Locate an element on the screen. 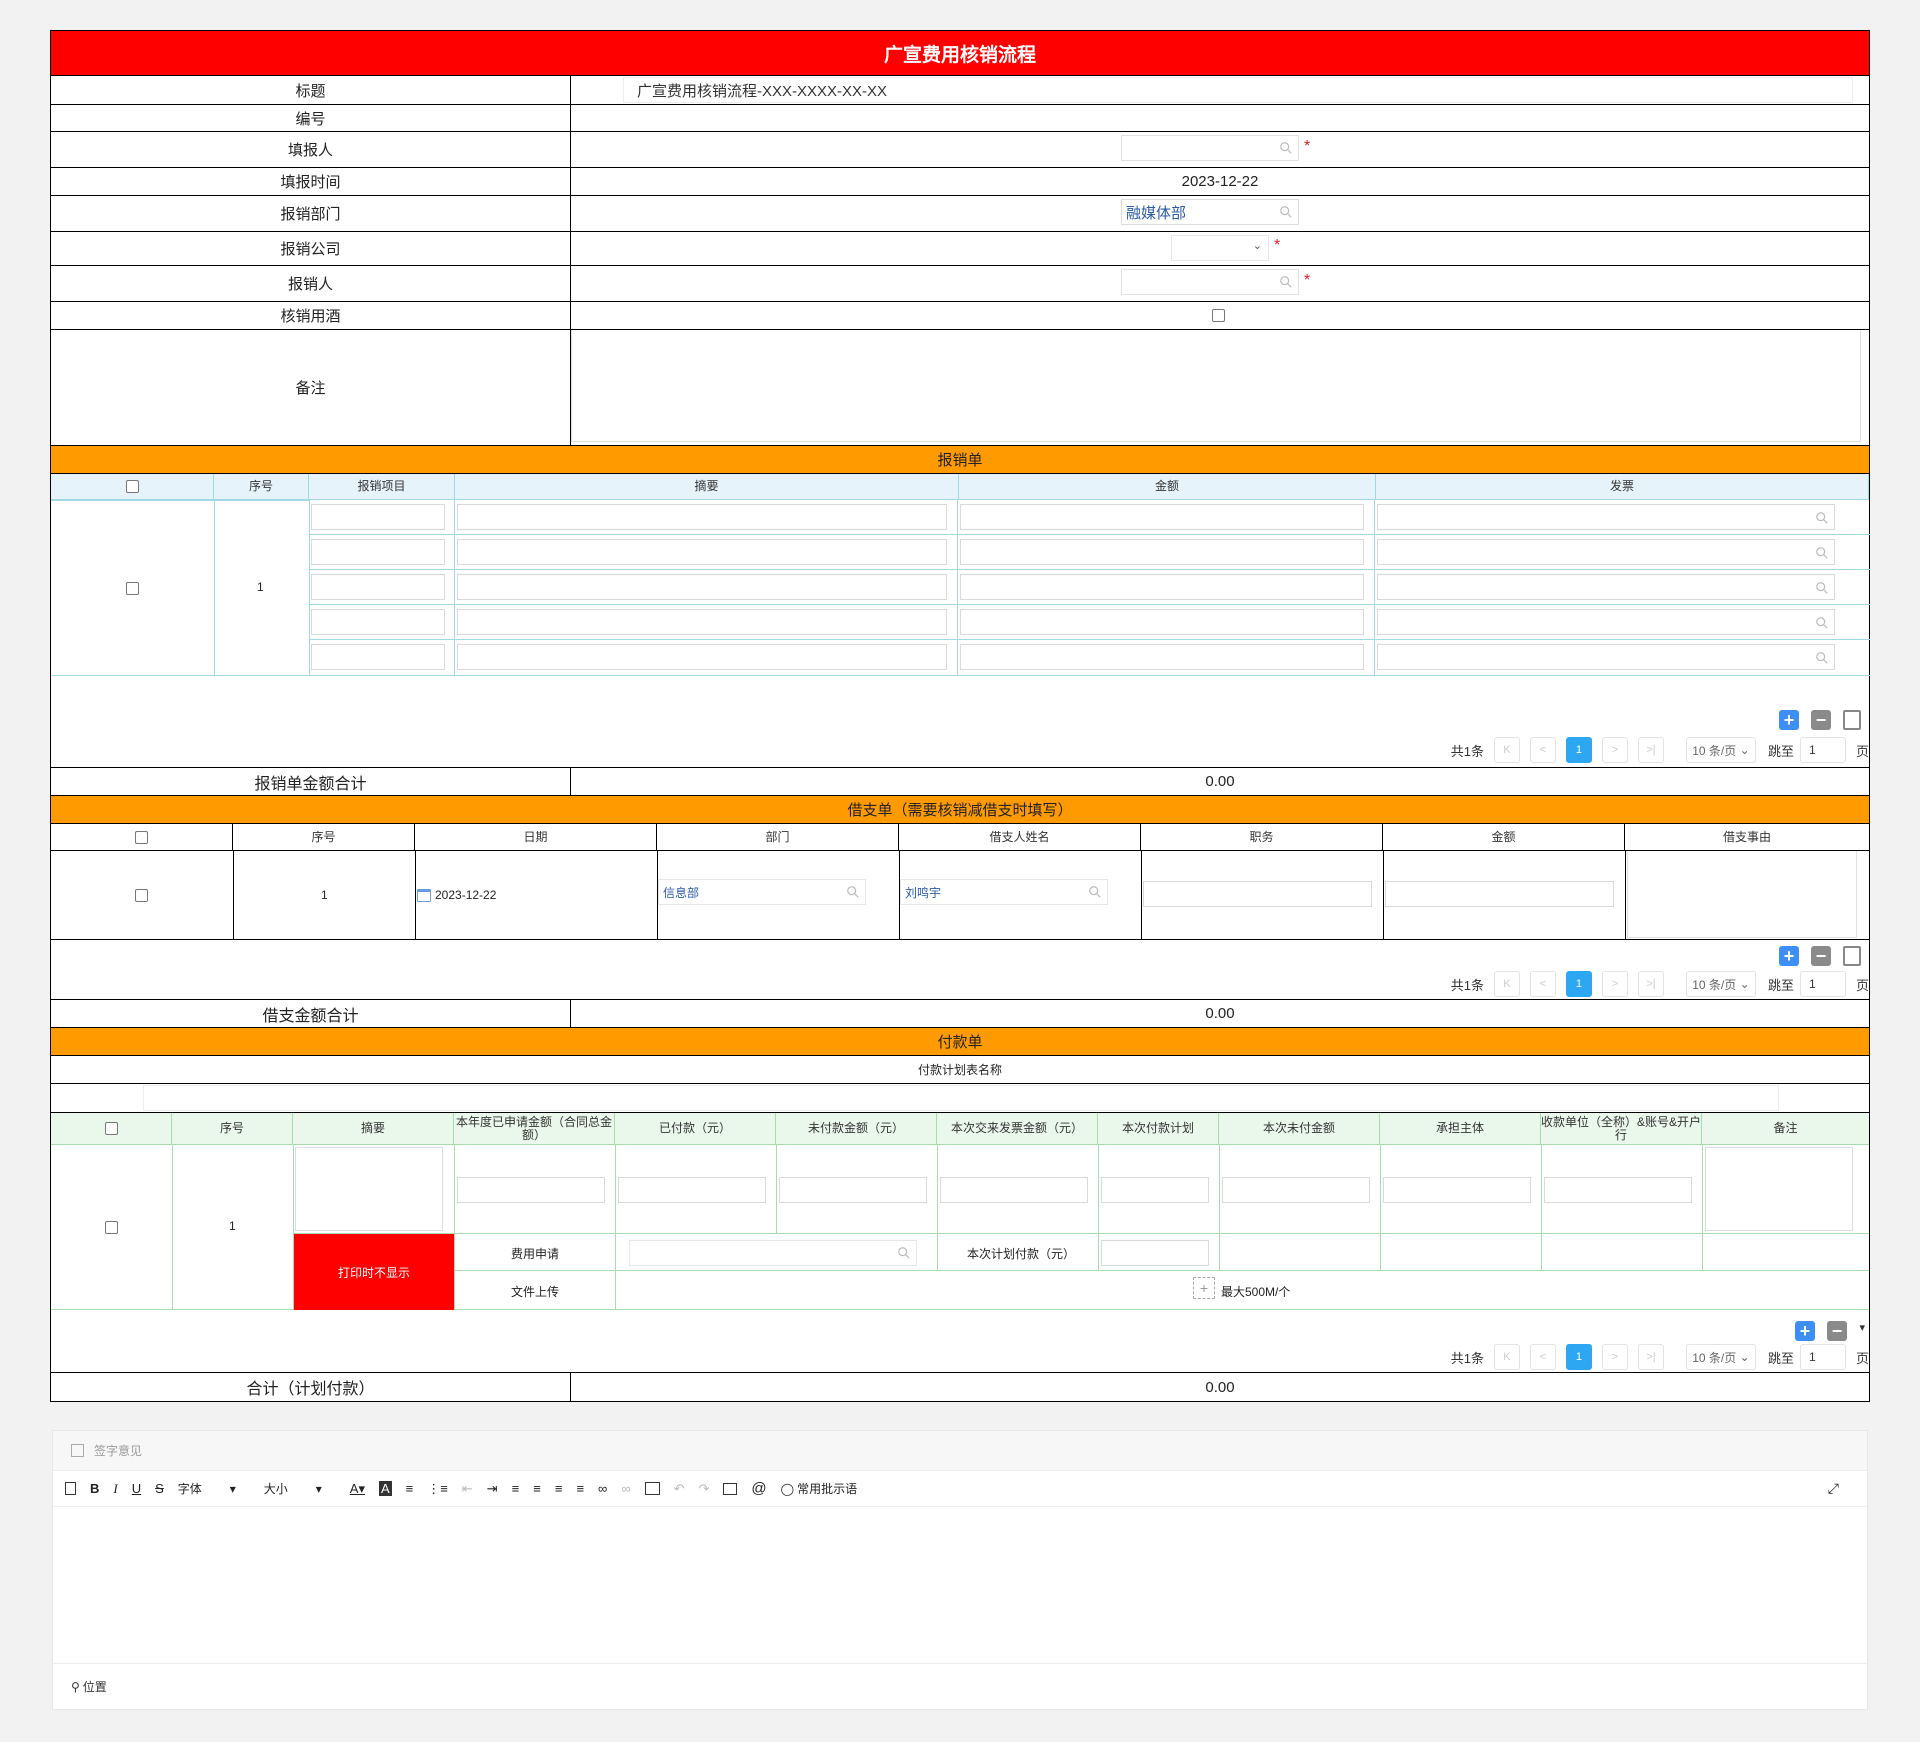  loan-amount-input is located at coordinates (1499, 894).